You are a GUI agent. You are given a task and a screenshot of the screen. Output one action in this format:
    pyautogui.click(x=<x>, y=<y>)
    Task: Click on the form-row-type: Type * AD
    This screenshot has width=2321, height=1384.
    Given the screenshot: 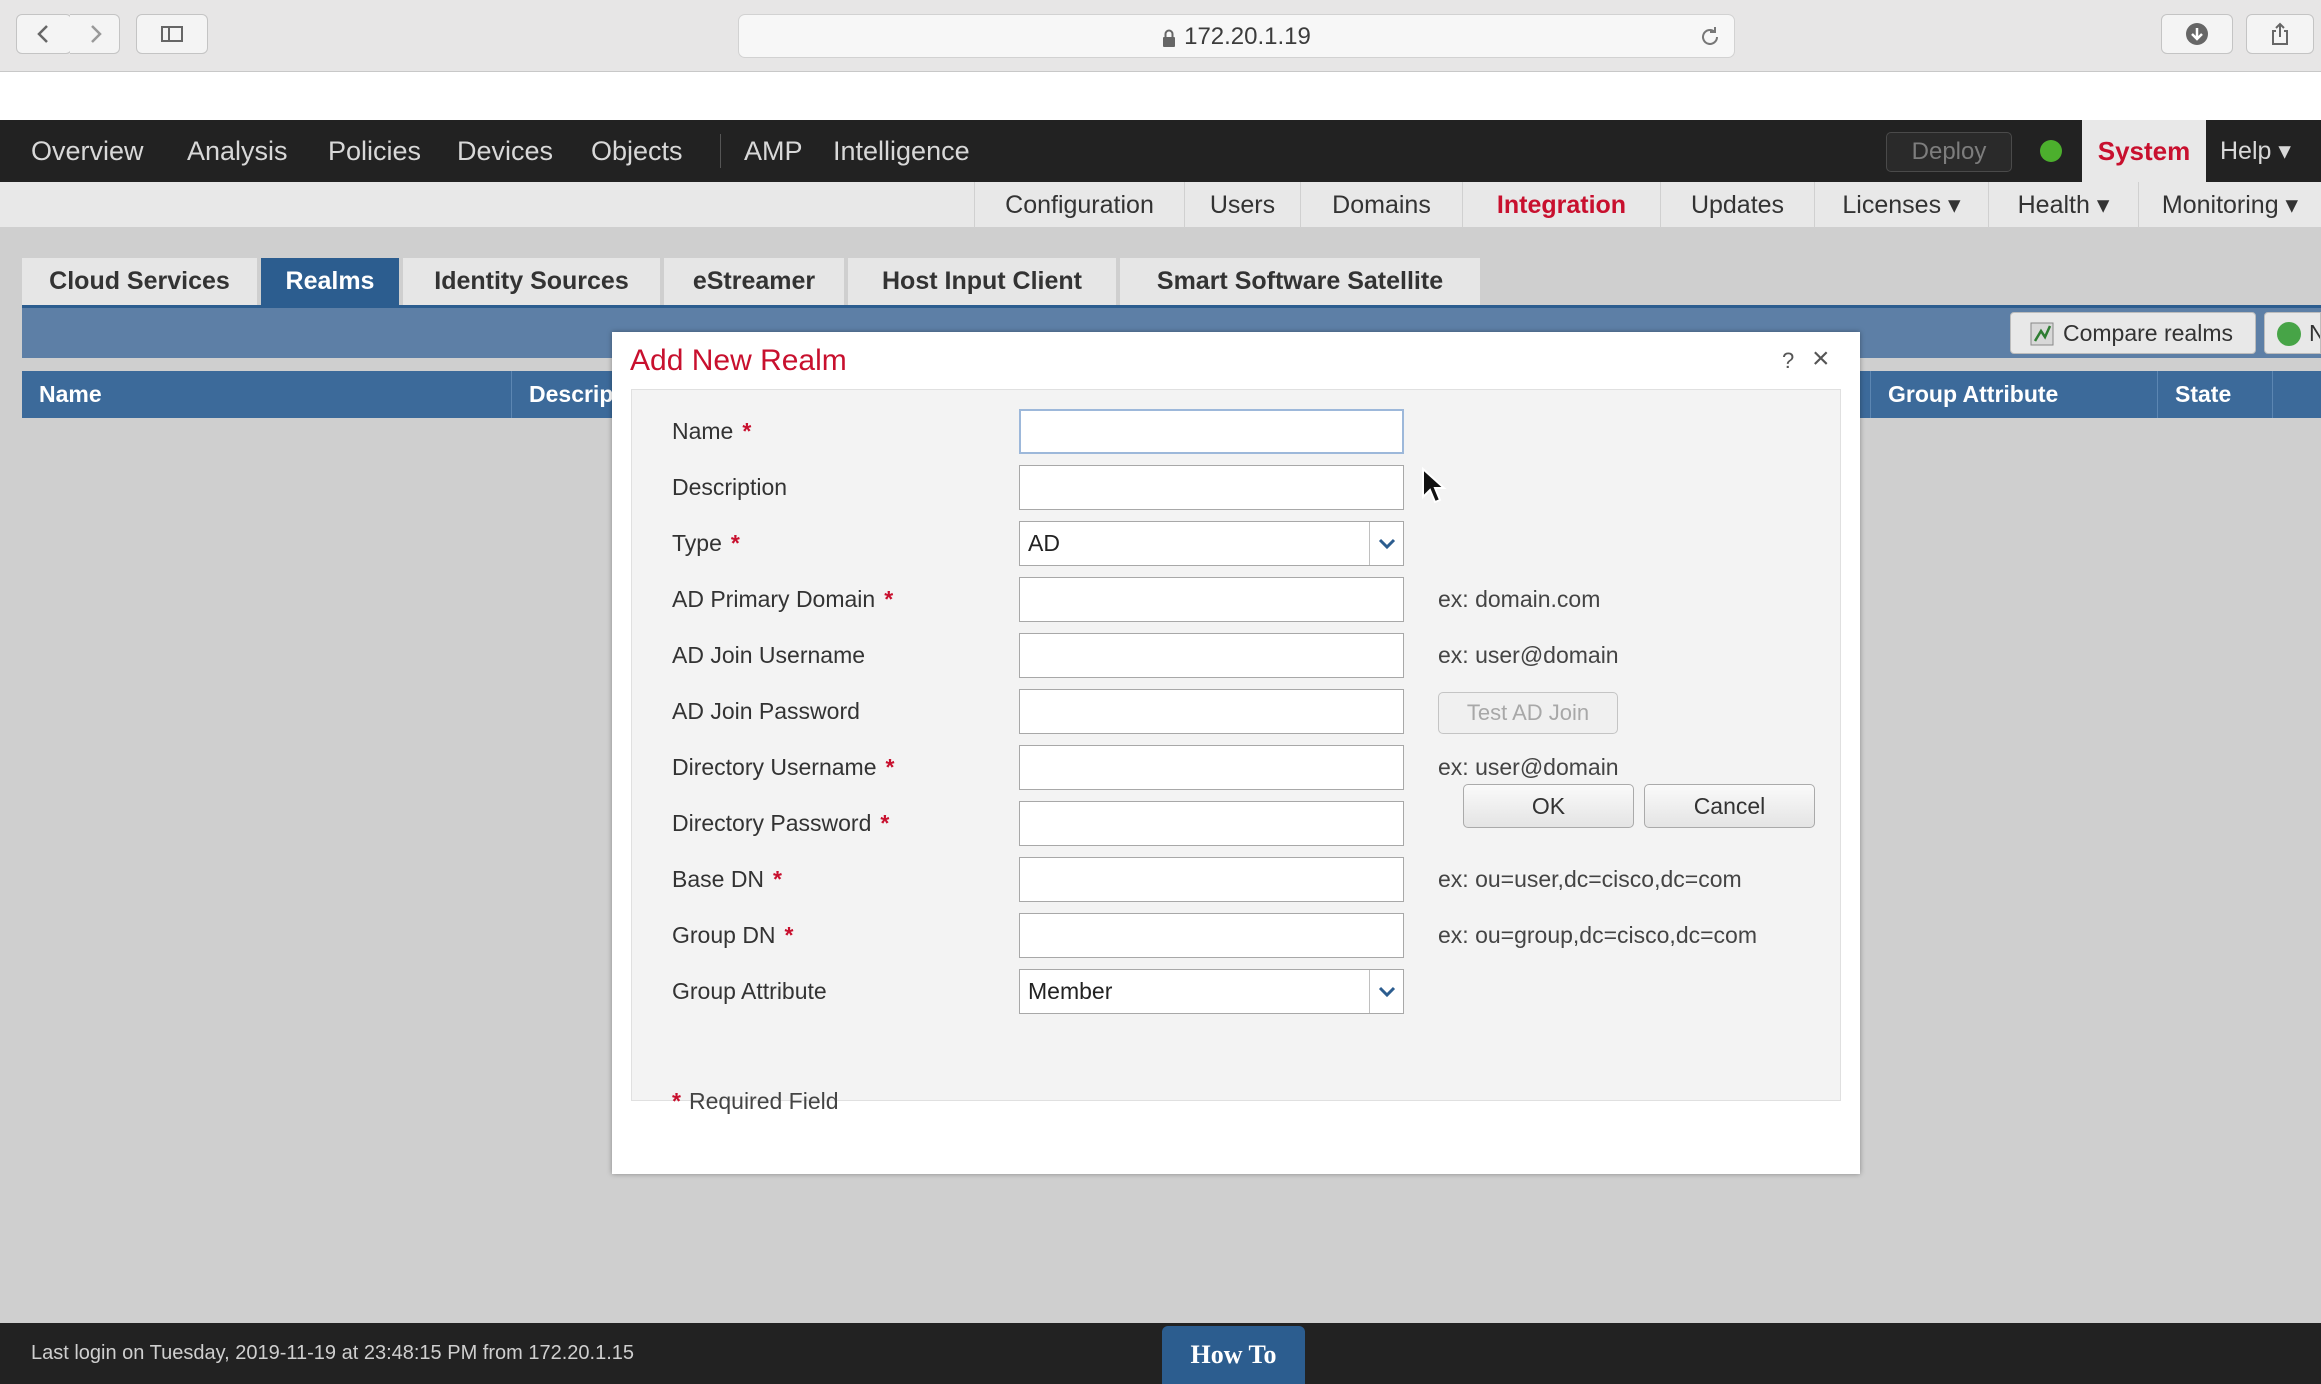 What is the action you would take?
    pyautogui.click(x=1237, y=543)
    